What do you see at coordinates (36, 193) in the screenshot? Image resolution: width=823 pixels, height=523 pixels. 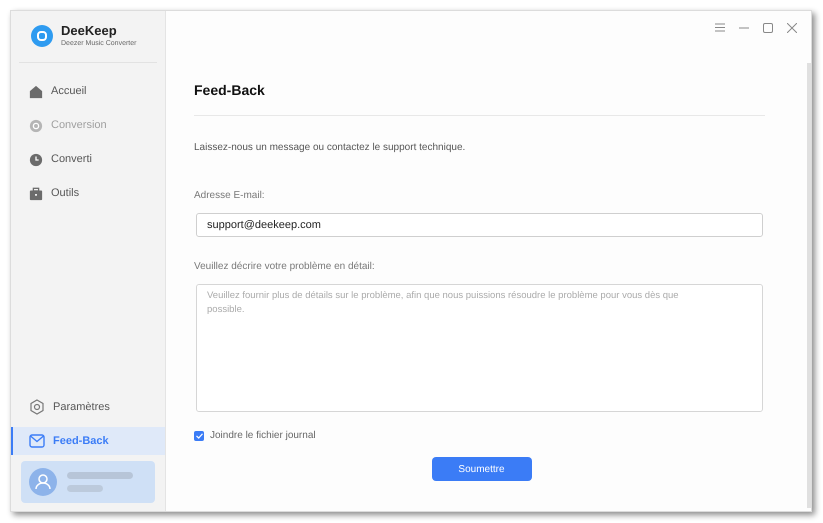 I see `toolbox-icon` at bounding box center [36, 193].